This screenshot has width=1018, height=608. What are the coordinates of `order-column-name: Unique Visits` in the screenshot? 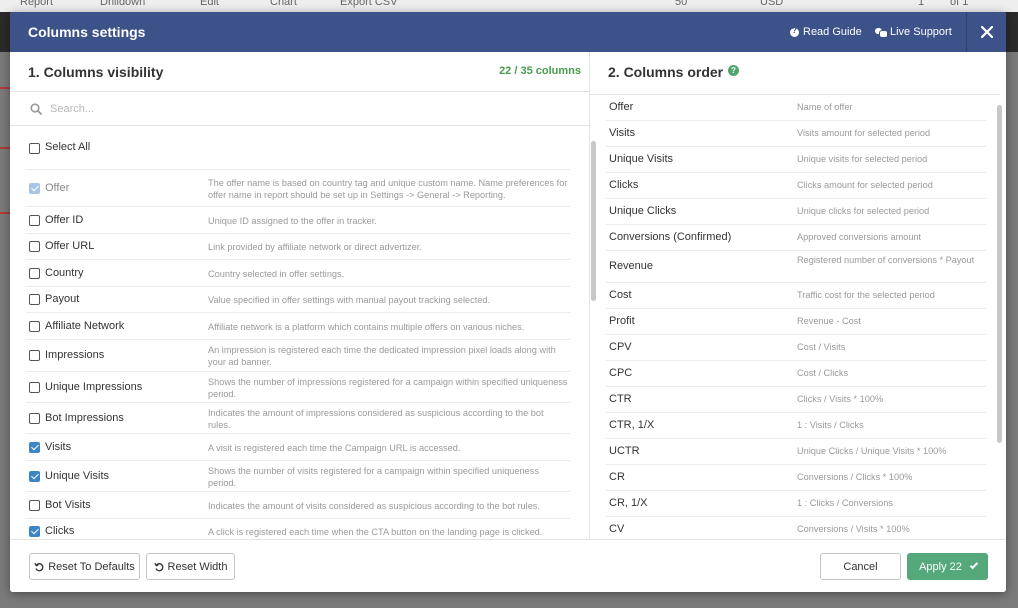 It's located at (641, 159).